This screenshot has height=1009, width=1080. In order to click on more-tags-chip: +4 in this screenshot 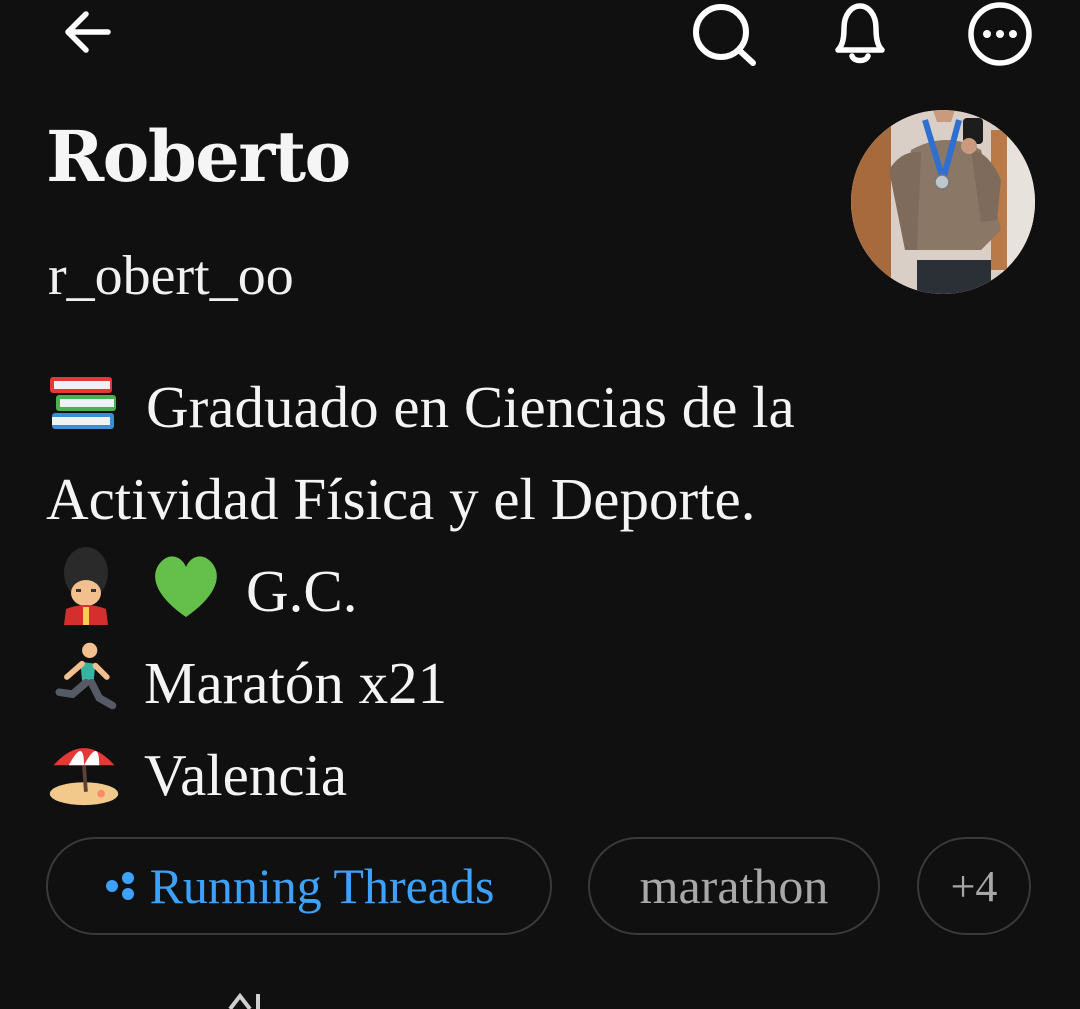, I will do `click(974, 886)`.